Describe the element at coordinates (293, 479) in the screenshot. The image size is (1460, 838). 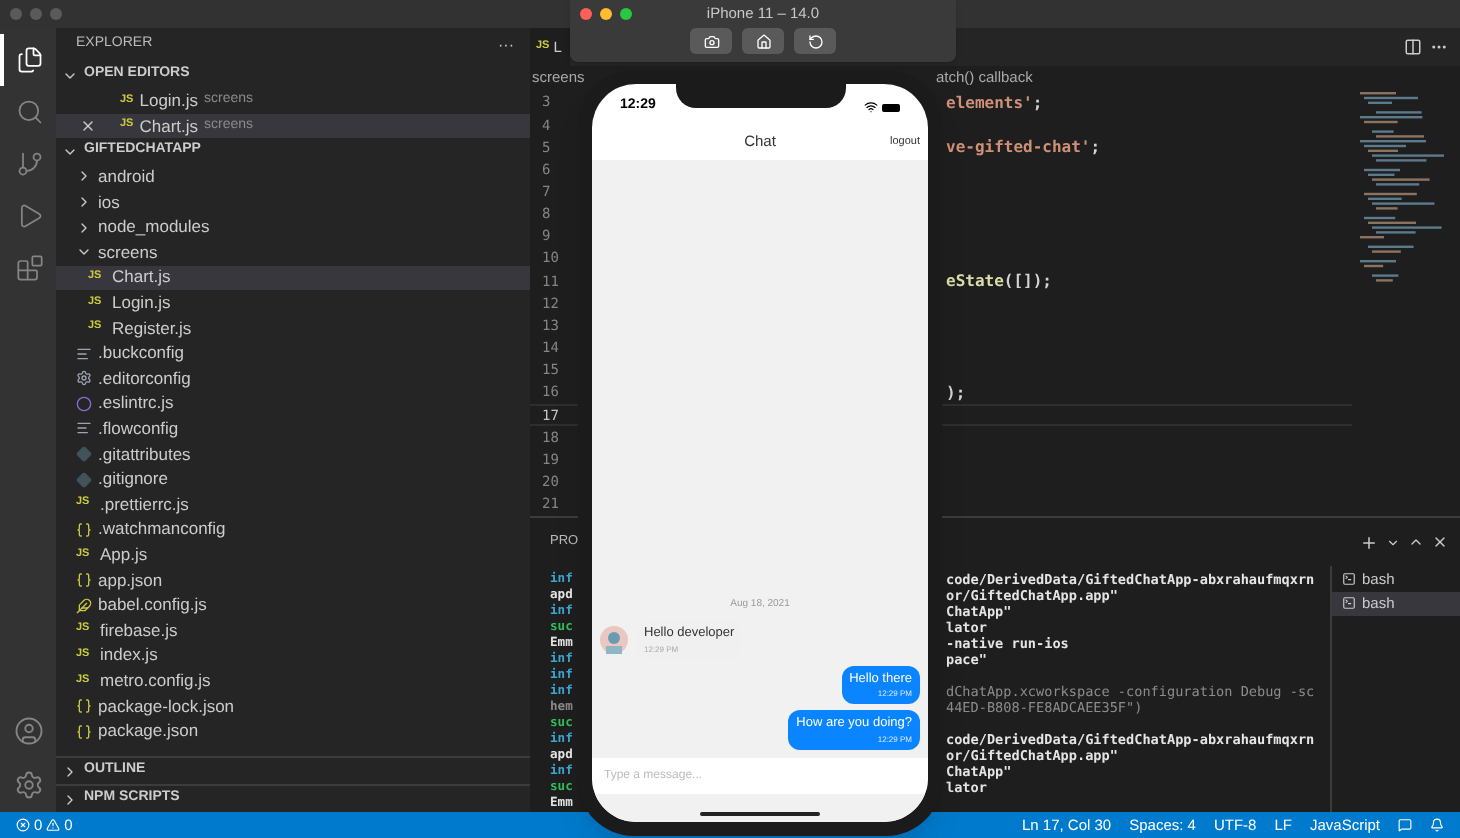
I see `file-item: .gitignore` at that location.